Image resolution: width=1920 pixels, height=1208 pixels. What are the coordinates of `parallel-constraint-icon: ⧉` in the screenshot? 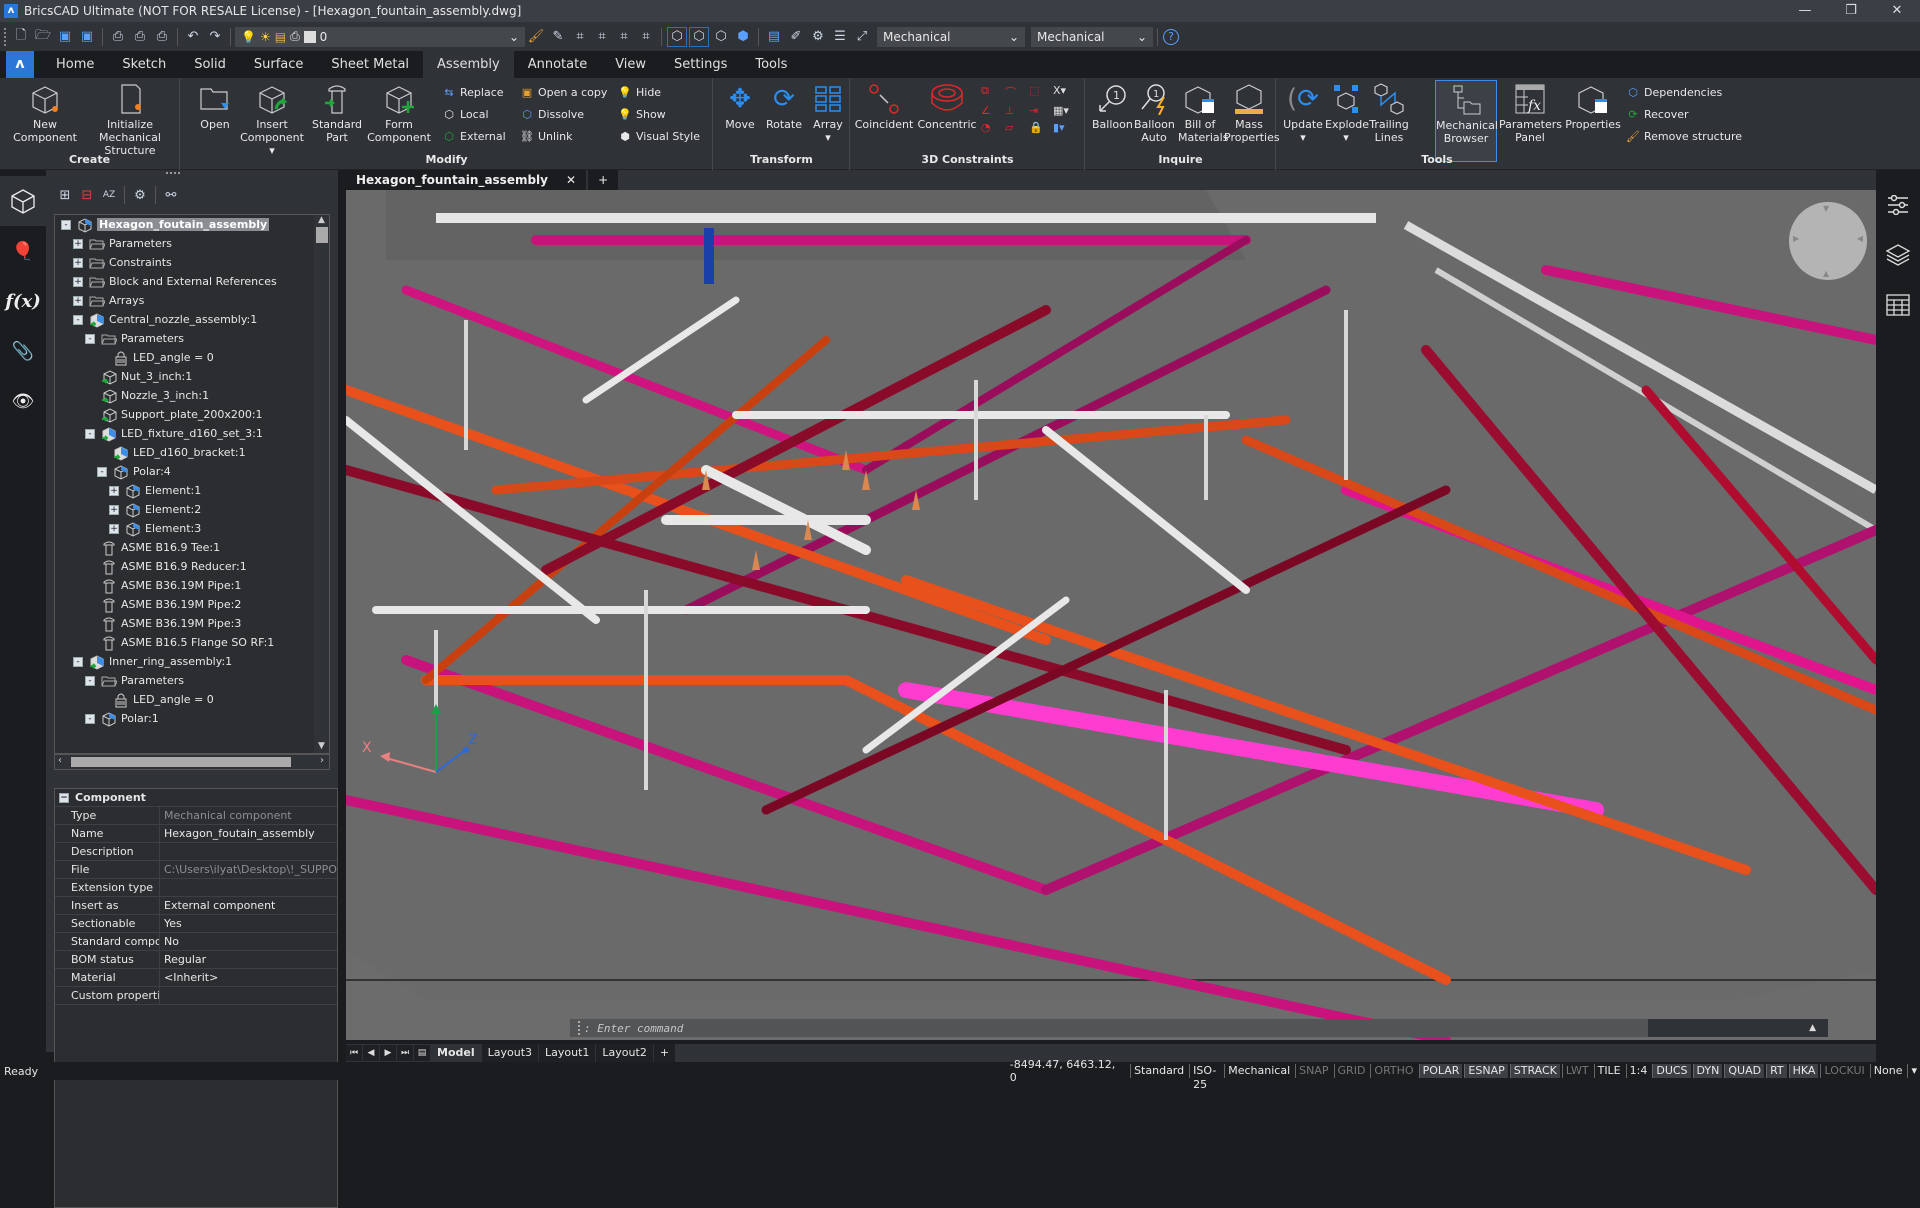 It's located at (993, 92).